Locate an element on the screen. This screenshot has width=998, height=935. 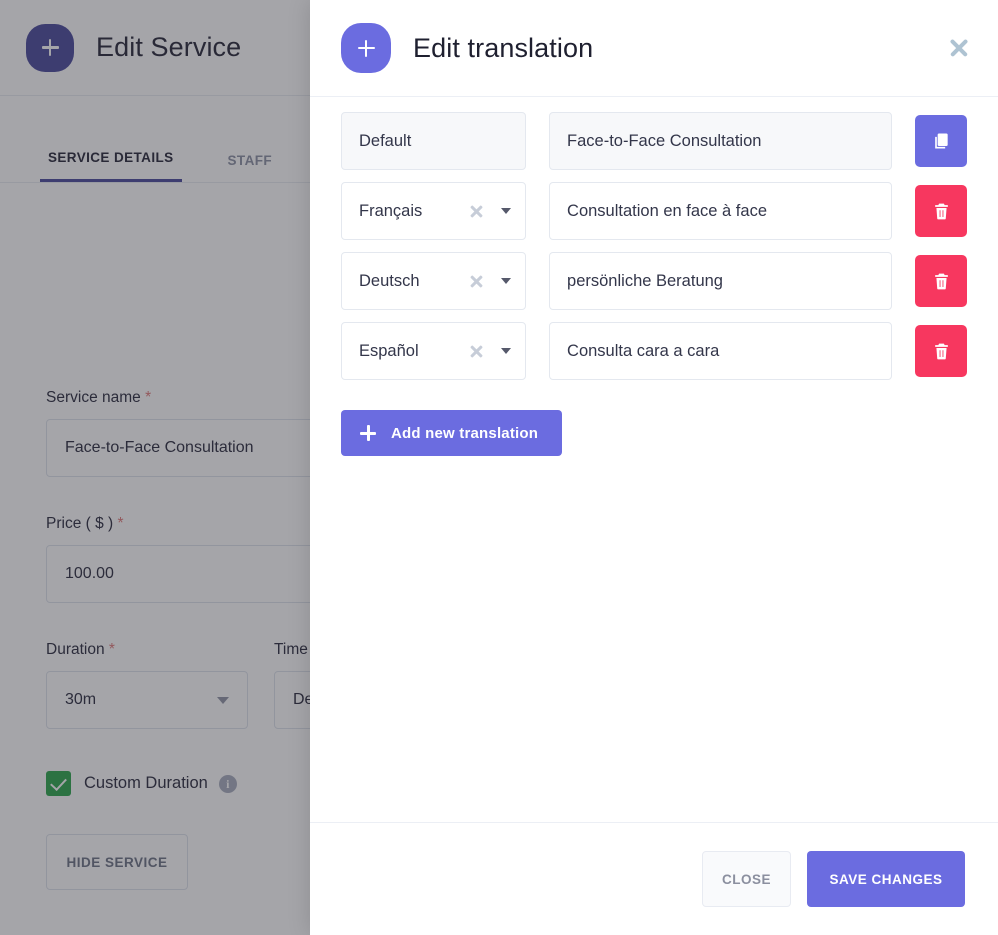
language-label: Deutsch is located at coordinates (389, 280).